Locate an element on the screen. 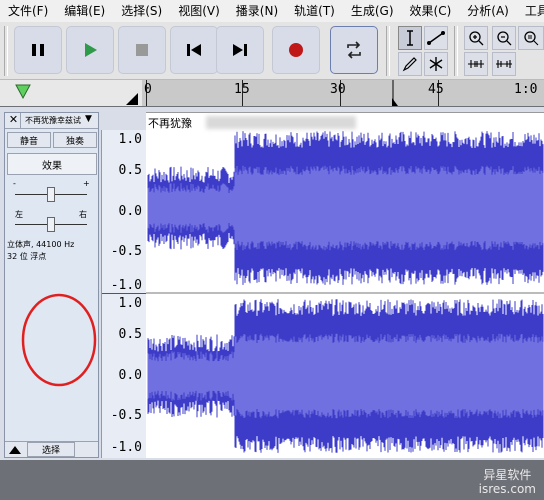 The image size is (544, 500). envelope-icon is located at coordinates (436, 38).